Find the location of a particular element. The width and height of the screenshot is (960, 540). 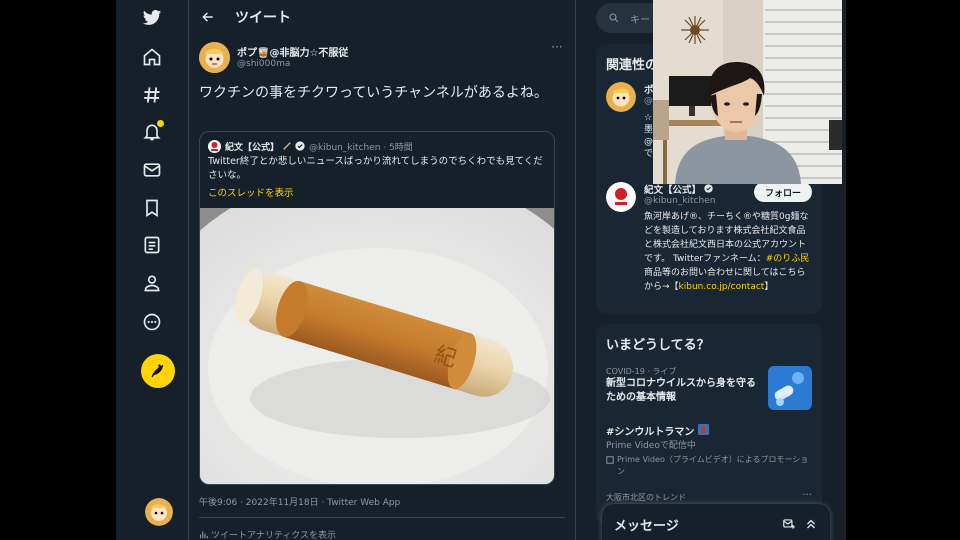

related-user-1-avatar is located at coordinates (621, 97).